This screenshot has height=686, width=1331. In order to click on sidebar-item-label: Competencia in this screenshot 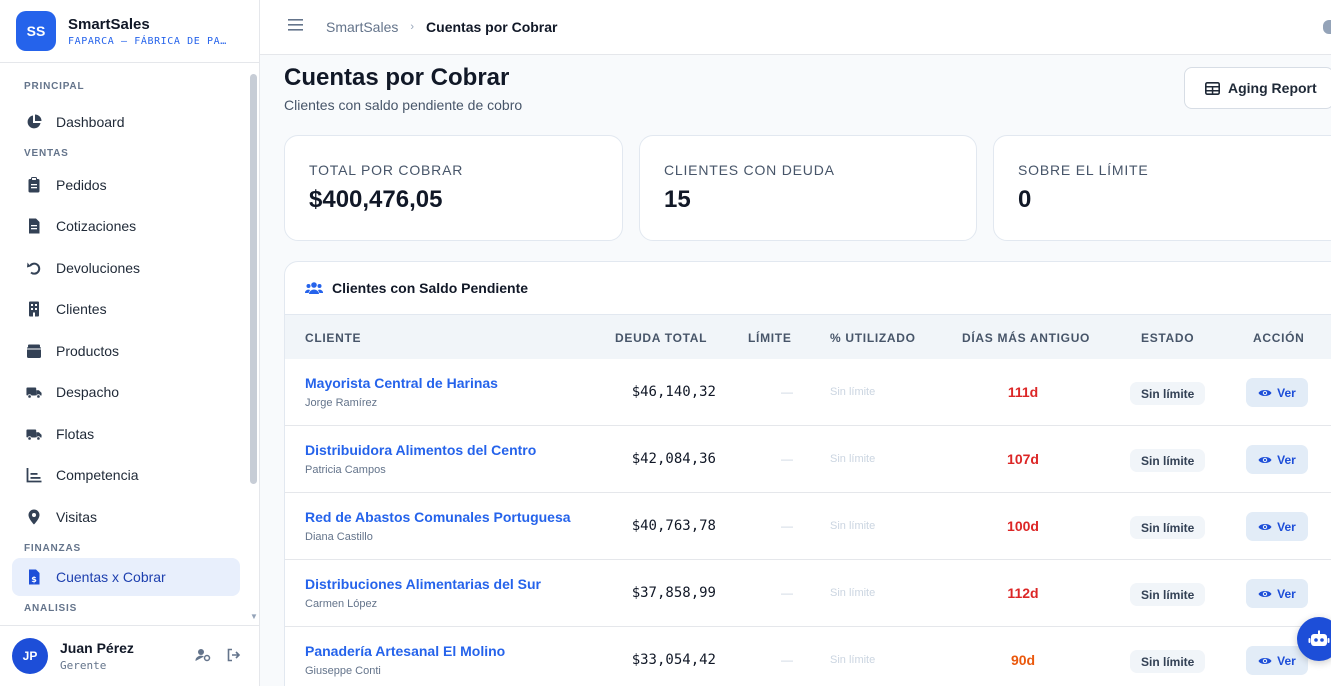, I will do `click(97, 475)`.